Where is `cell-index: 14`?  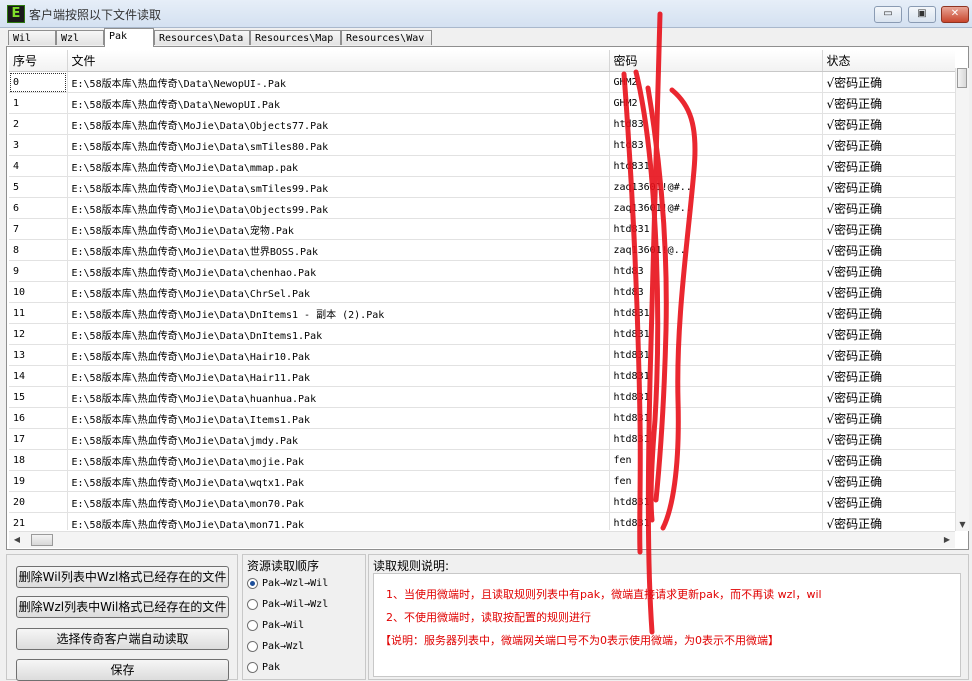 cell-index: 14 is located at coordinates (38, 376).